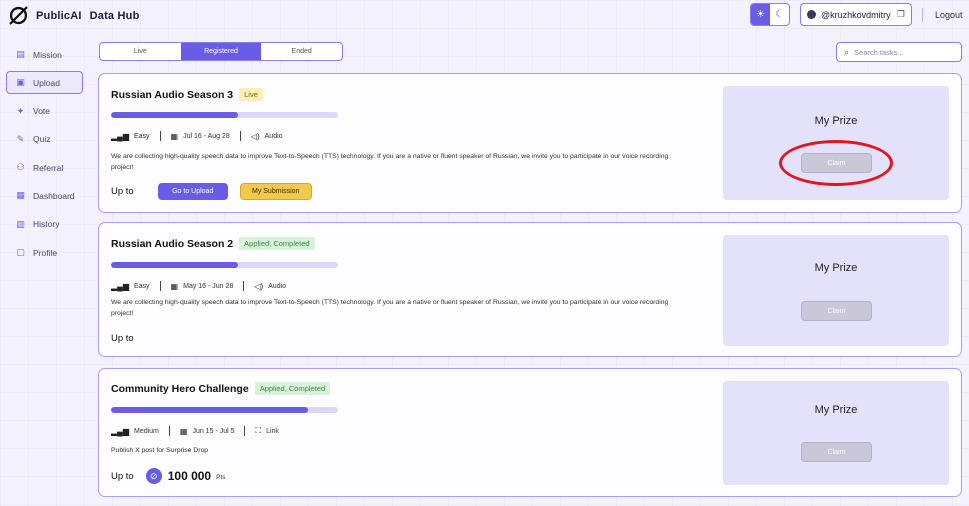 The width and height of the screenshot is (969, 506). Describe the element at coordinates (20, 223) in the screenshot. I see `history-icon: ▥` at that location.